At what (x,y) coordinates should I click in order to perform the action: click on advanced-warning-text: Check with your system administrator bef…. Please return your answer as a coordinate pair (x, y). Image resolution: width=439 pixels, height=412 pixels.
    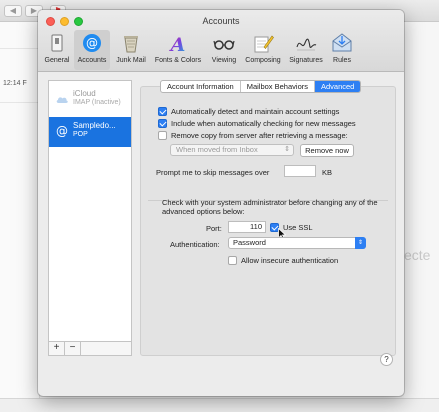
    Looking at the image, I should click on (270, 207).